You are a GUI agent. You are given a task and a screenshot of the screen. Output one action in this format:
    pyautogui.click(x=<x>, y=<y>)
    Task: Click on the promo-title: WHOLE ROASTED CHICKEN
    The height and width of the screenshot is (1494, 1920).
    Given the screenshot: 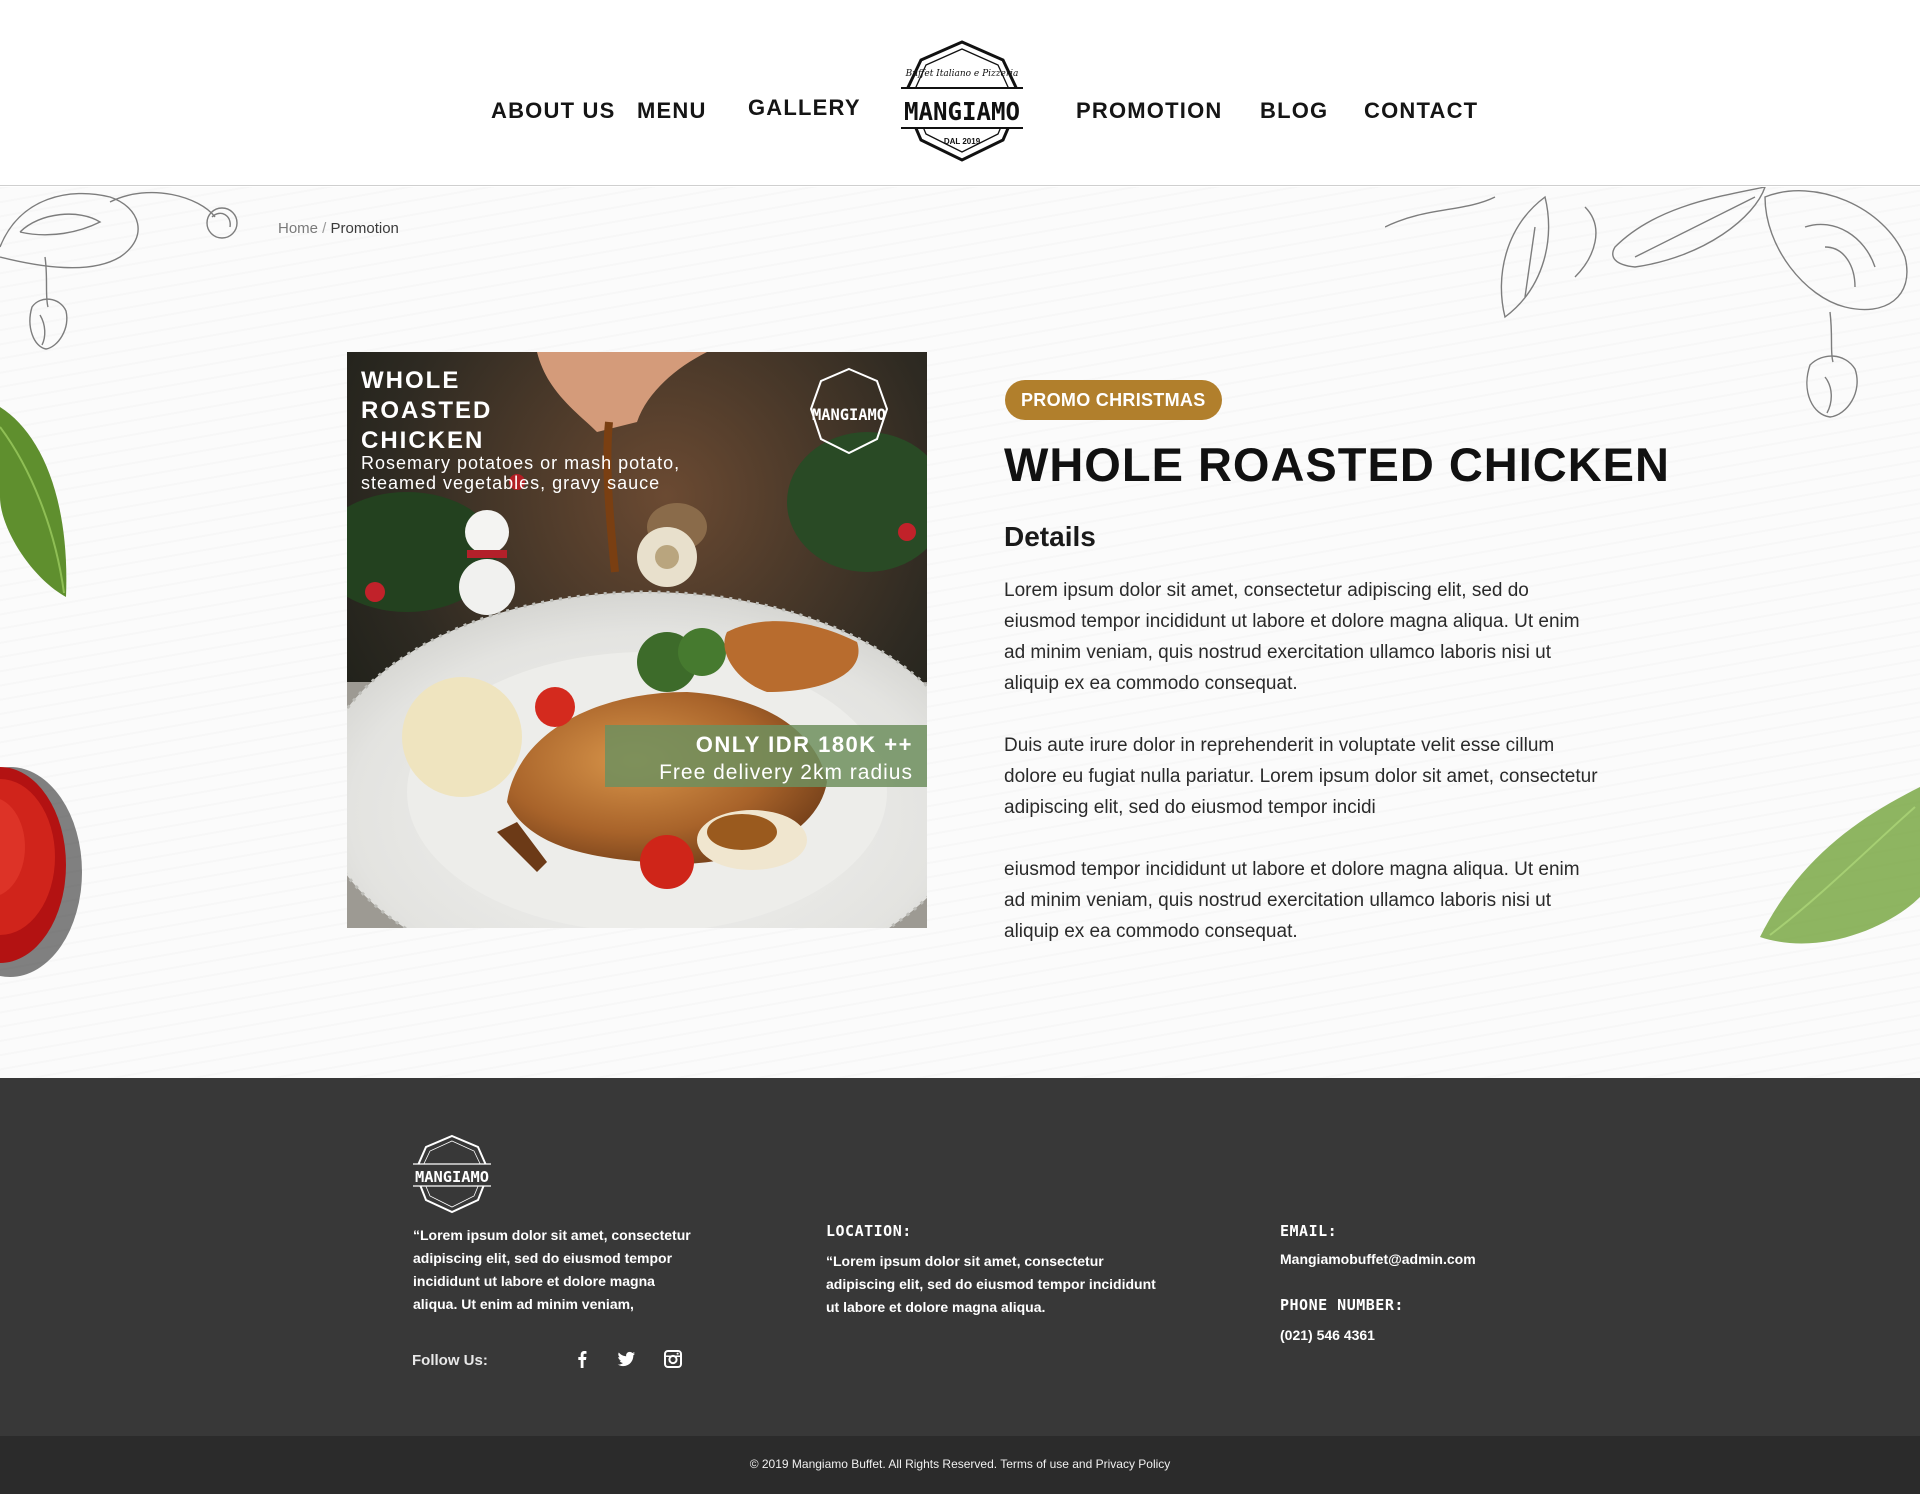 What is the action you would take?
    pyautogui.click(x=1337, y=464)
    